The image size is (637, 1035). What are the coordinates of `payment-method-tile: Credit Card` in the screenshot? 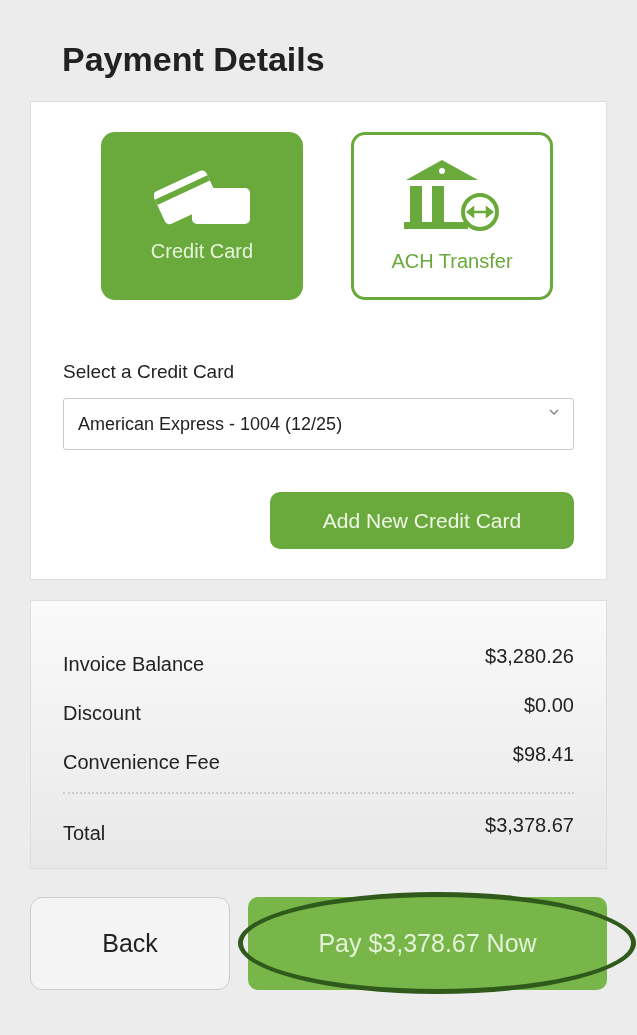 It's located at (202, 215).